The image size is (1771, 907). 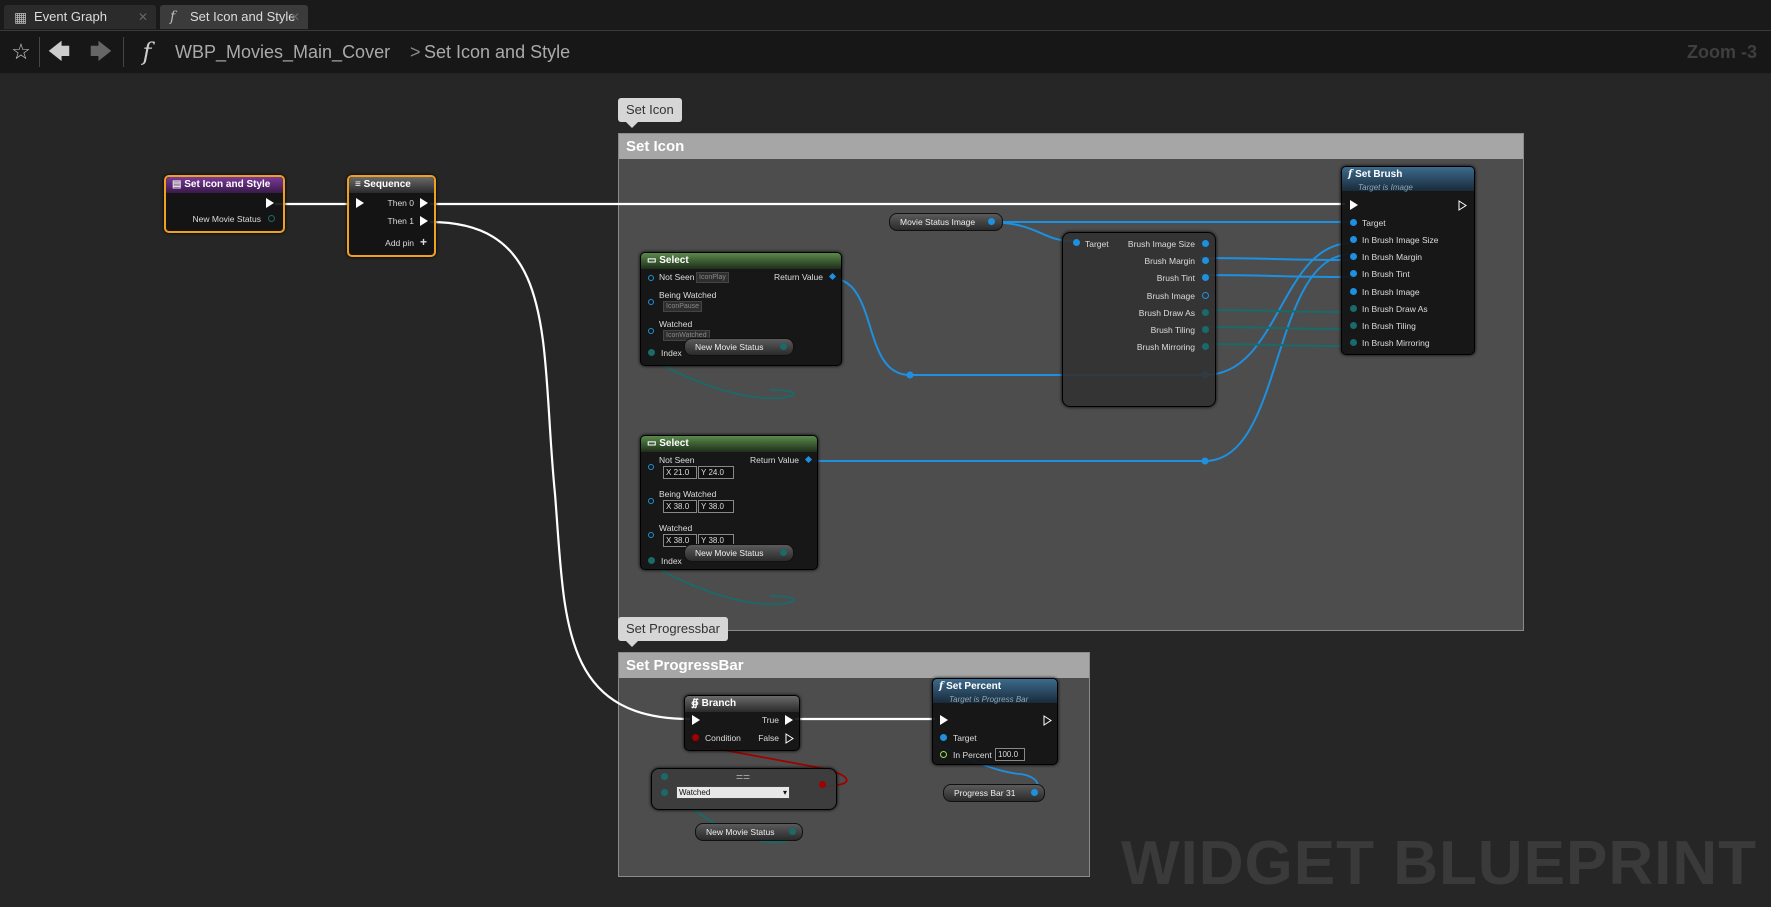 I want to click on node-title: ==, so click(x=743, y=777).